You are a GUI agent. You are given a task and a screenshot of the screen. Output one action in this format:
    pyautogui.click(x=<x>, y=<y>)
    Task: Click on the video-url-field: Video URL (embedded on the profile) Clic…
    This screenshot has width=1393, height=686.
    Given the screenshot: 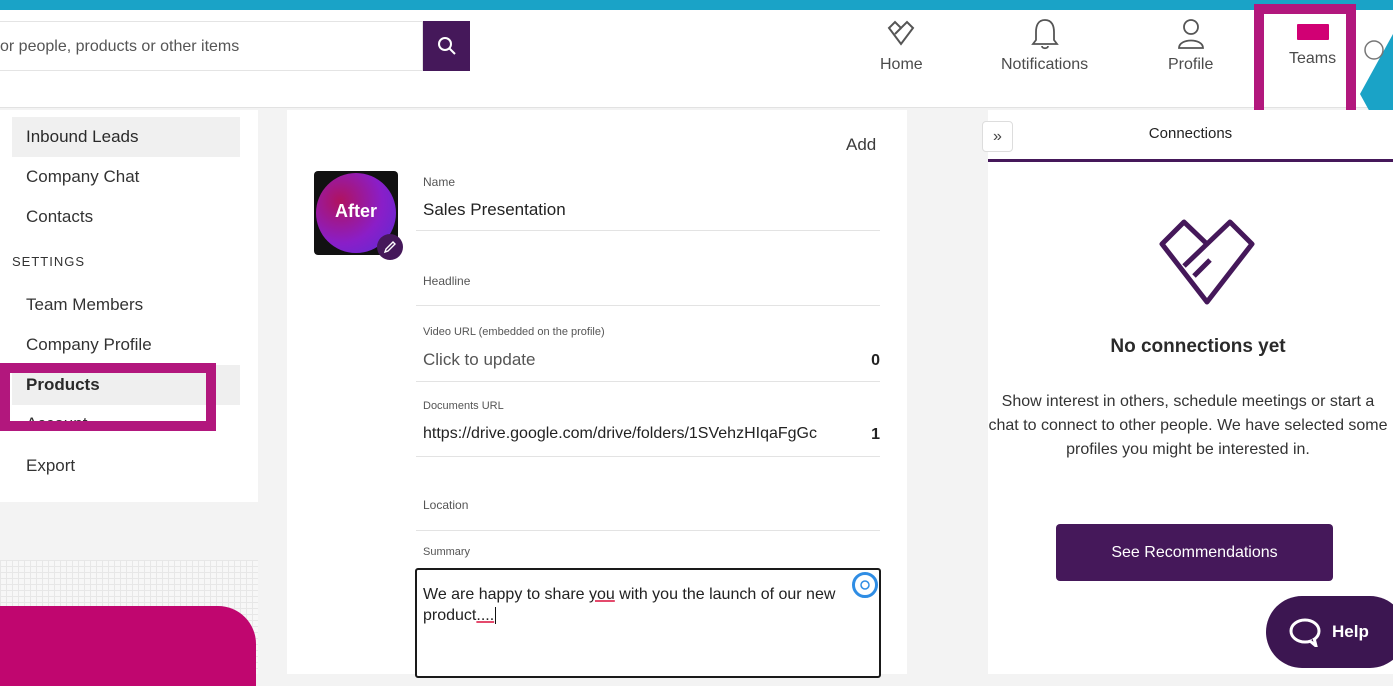 What is the action you would take?
    pyautogui.click(x=648, y=352)
    